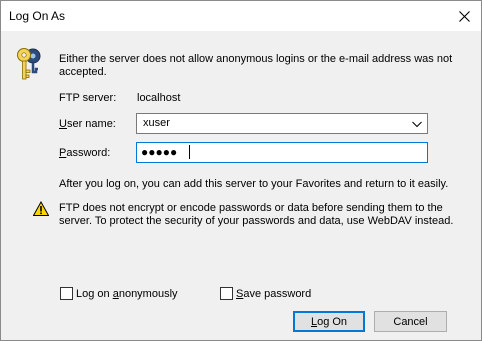 The height and width of the screenshot is (341, 482). I want to click on dialog-title: Log On As, so click(37, 16).